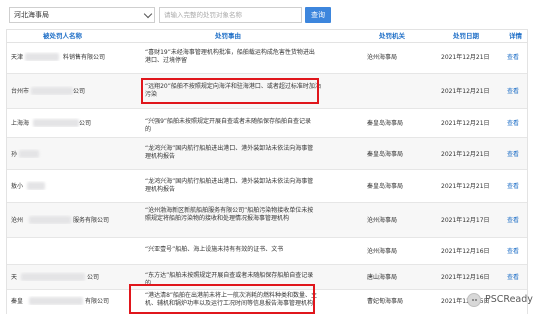 The width and height of the screenshot is (554, 314). What do you see at coordinates (385, 301) in the screenshot?
I see `row-org: 曹妃甸海事局` at bounding box center [385, 301].